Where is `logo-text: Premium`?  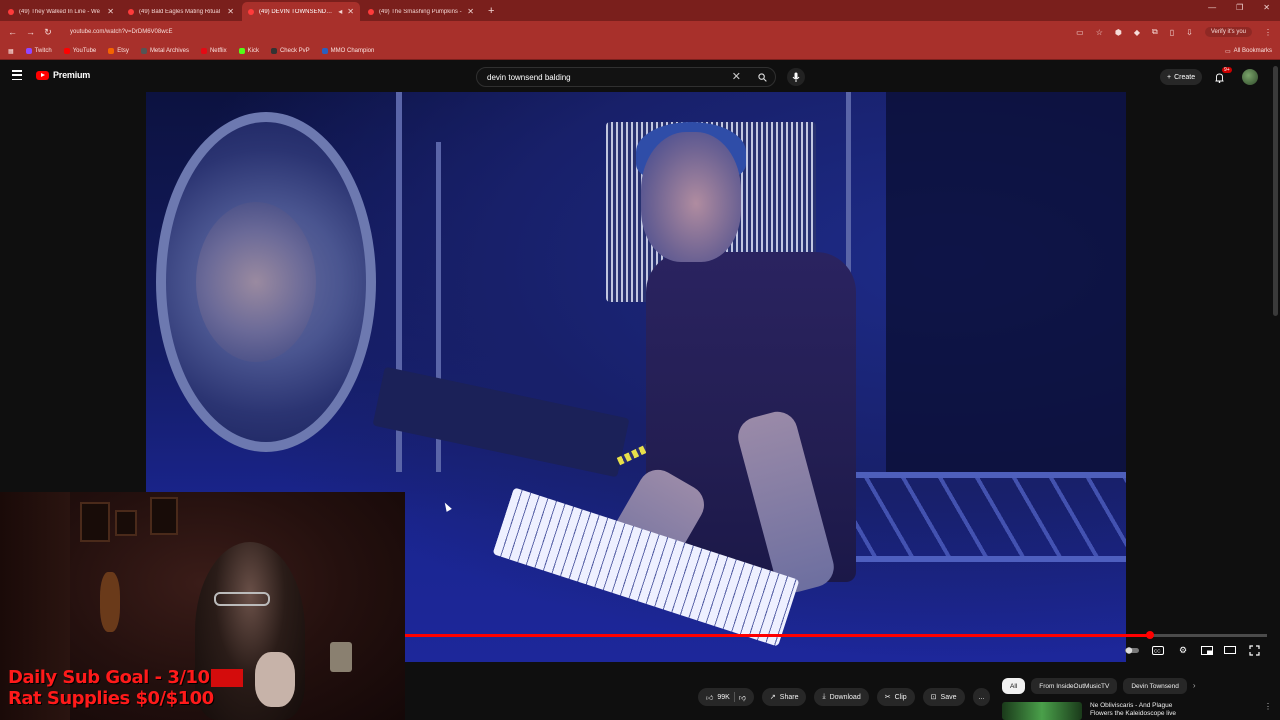 logo-text: Premium is located at coordinates (72, 75).